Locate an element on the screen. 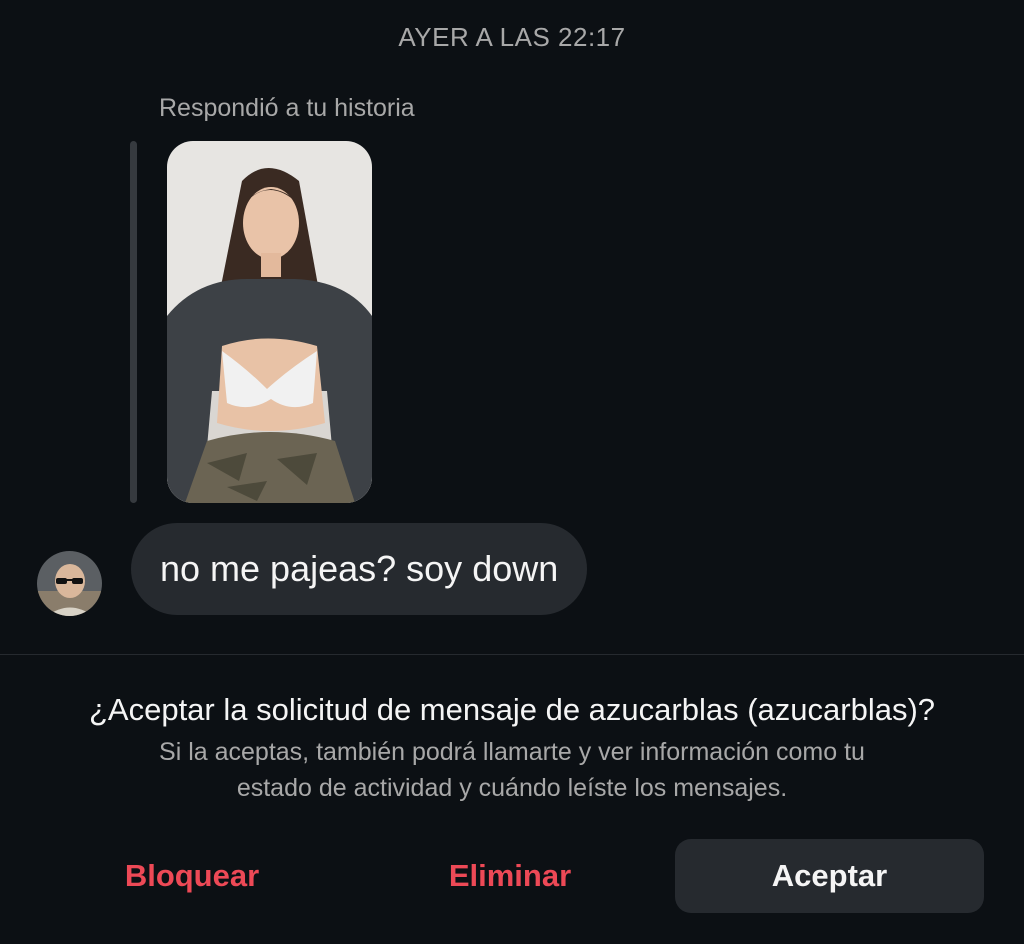  message-timestamp: AYER A LAS 22:17 is located at coordinates (512, 37).